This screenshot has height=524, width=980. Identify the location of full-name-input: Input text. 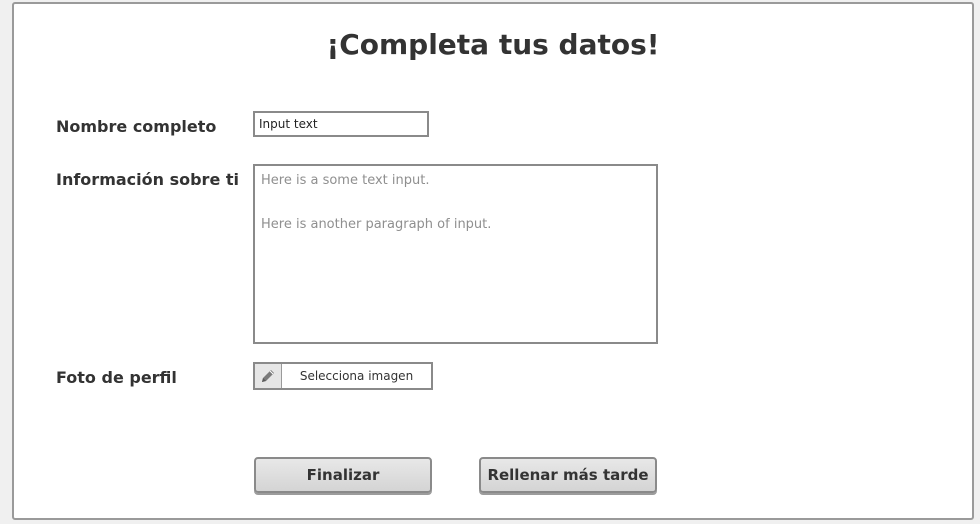
(341, 124).